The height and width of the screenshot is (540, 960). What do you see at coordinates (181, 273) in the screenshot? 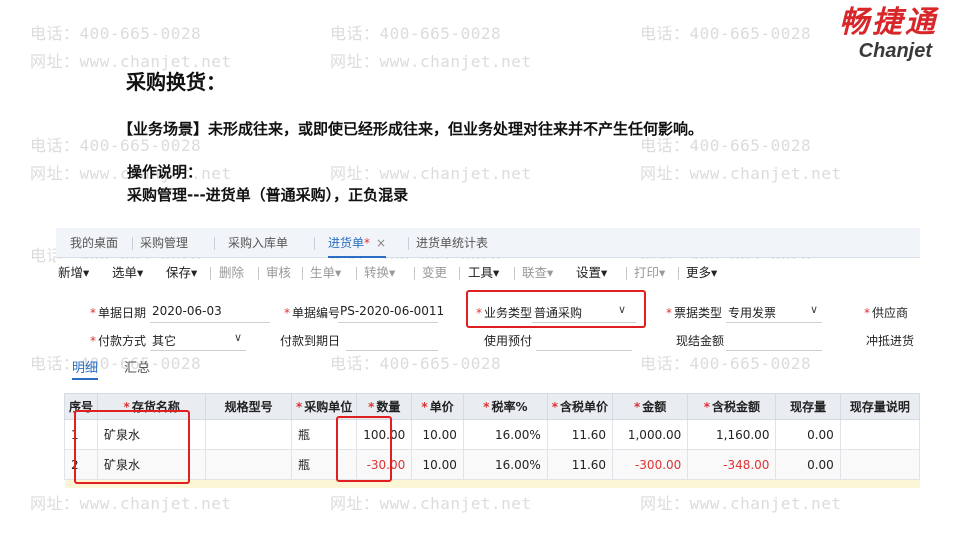
I see `save-button: 保存▾` at bounding box center [181, 273].